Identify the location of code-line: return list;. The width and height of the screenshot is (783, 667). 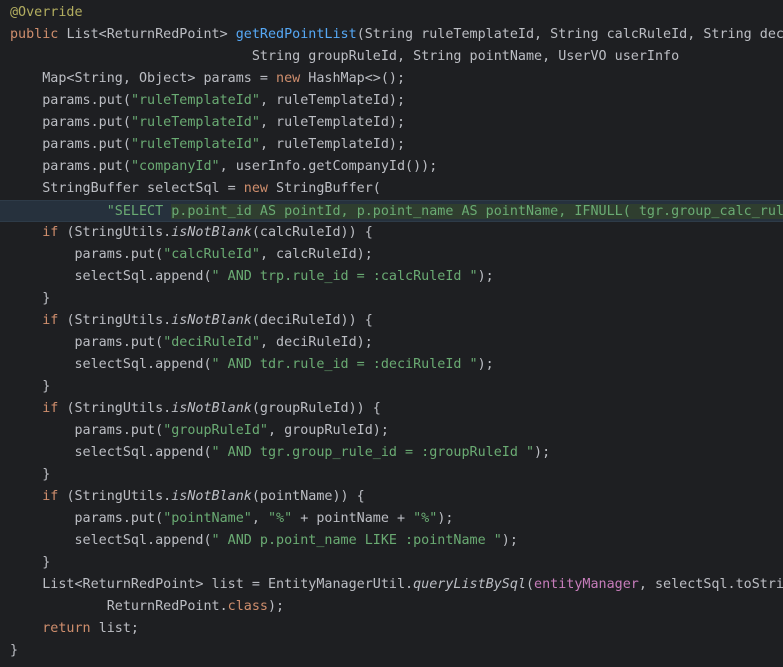
(391, 629).